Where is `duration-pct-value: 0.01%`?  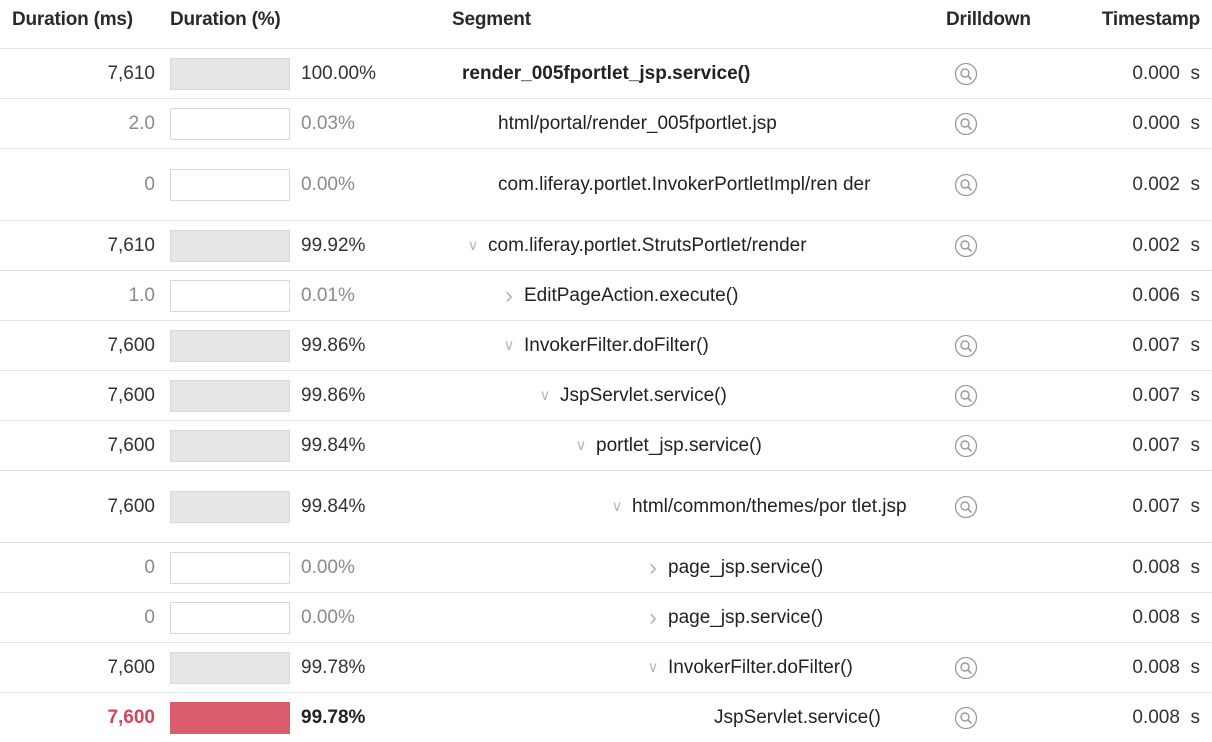 duration-pct-value: 0.01% is located at coordinates (366, 295).